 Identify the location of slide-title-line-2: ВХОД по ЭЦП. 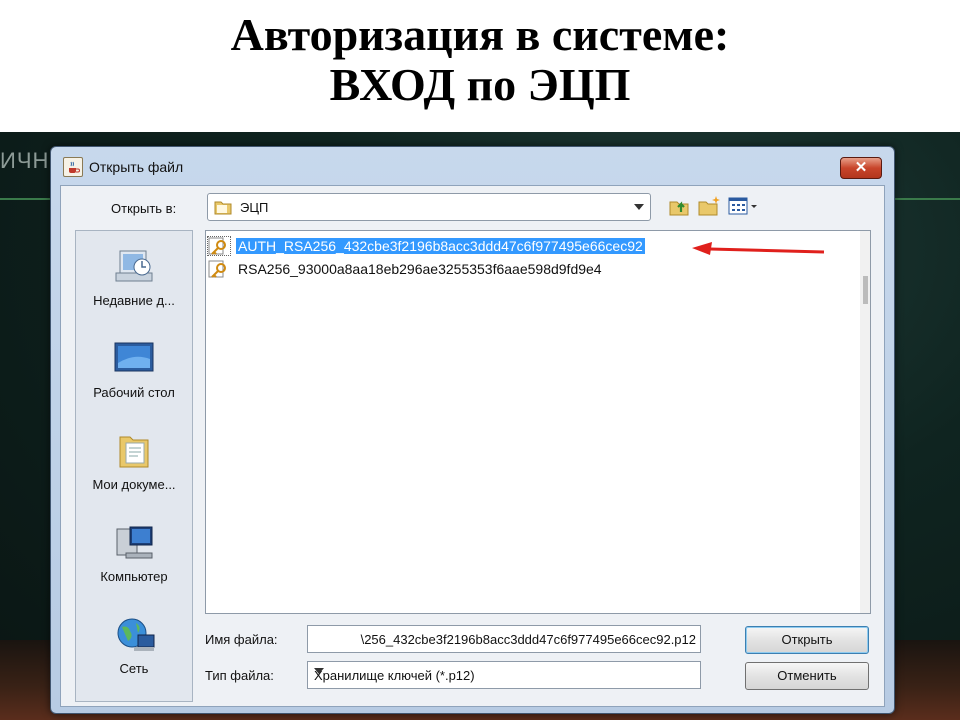
(480, 84).